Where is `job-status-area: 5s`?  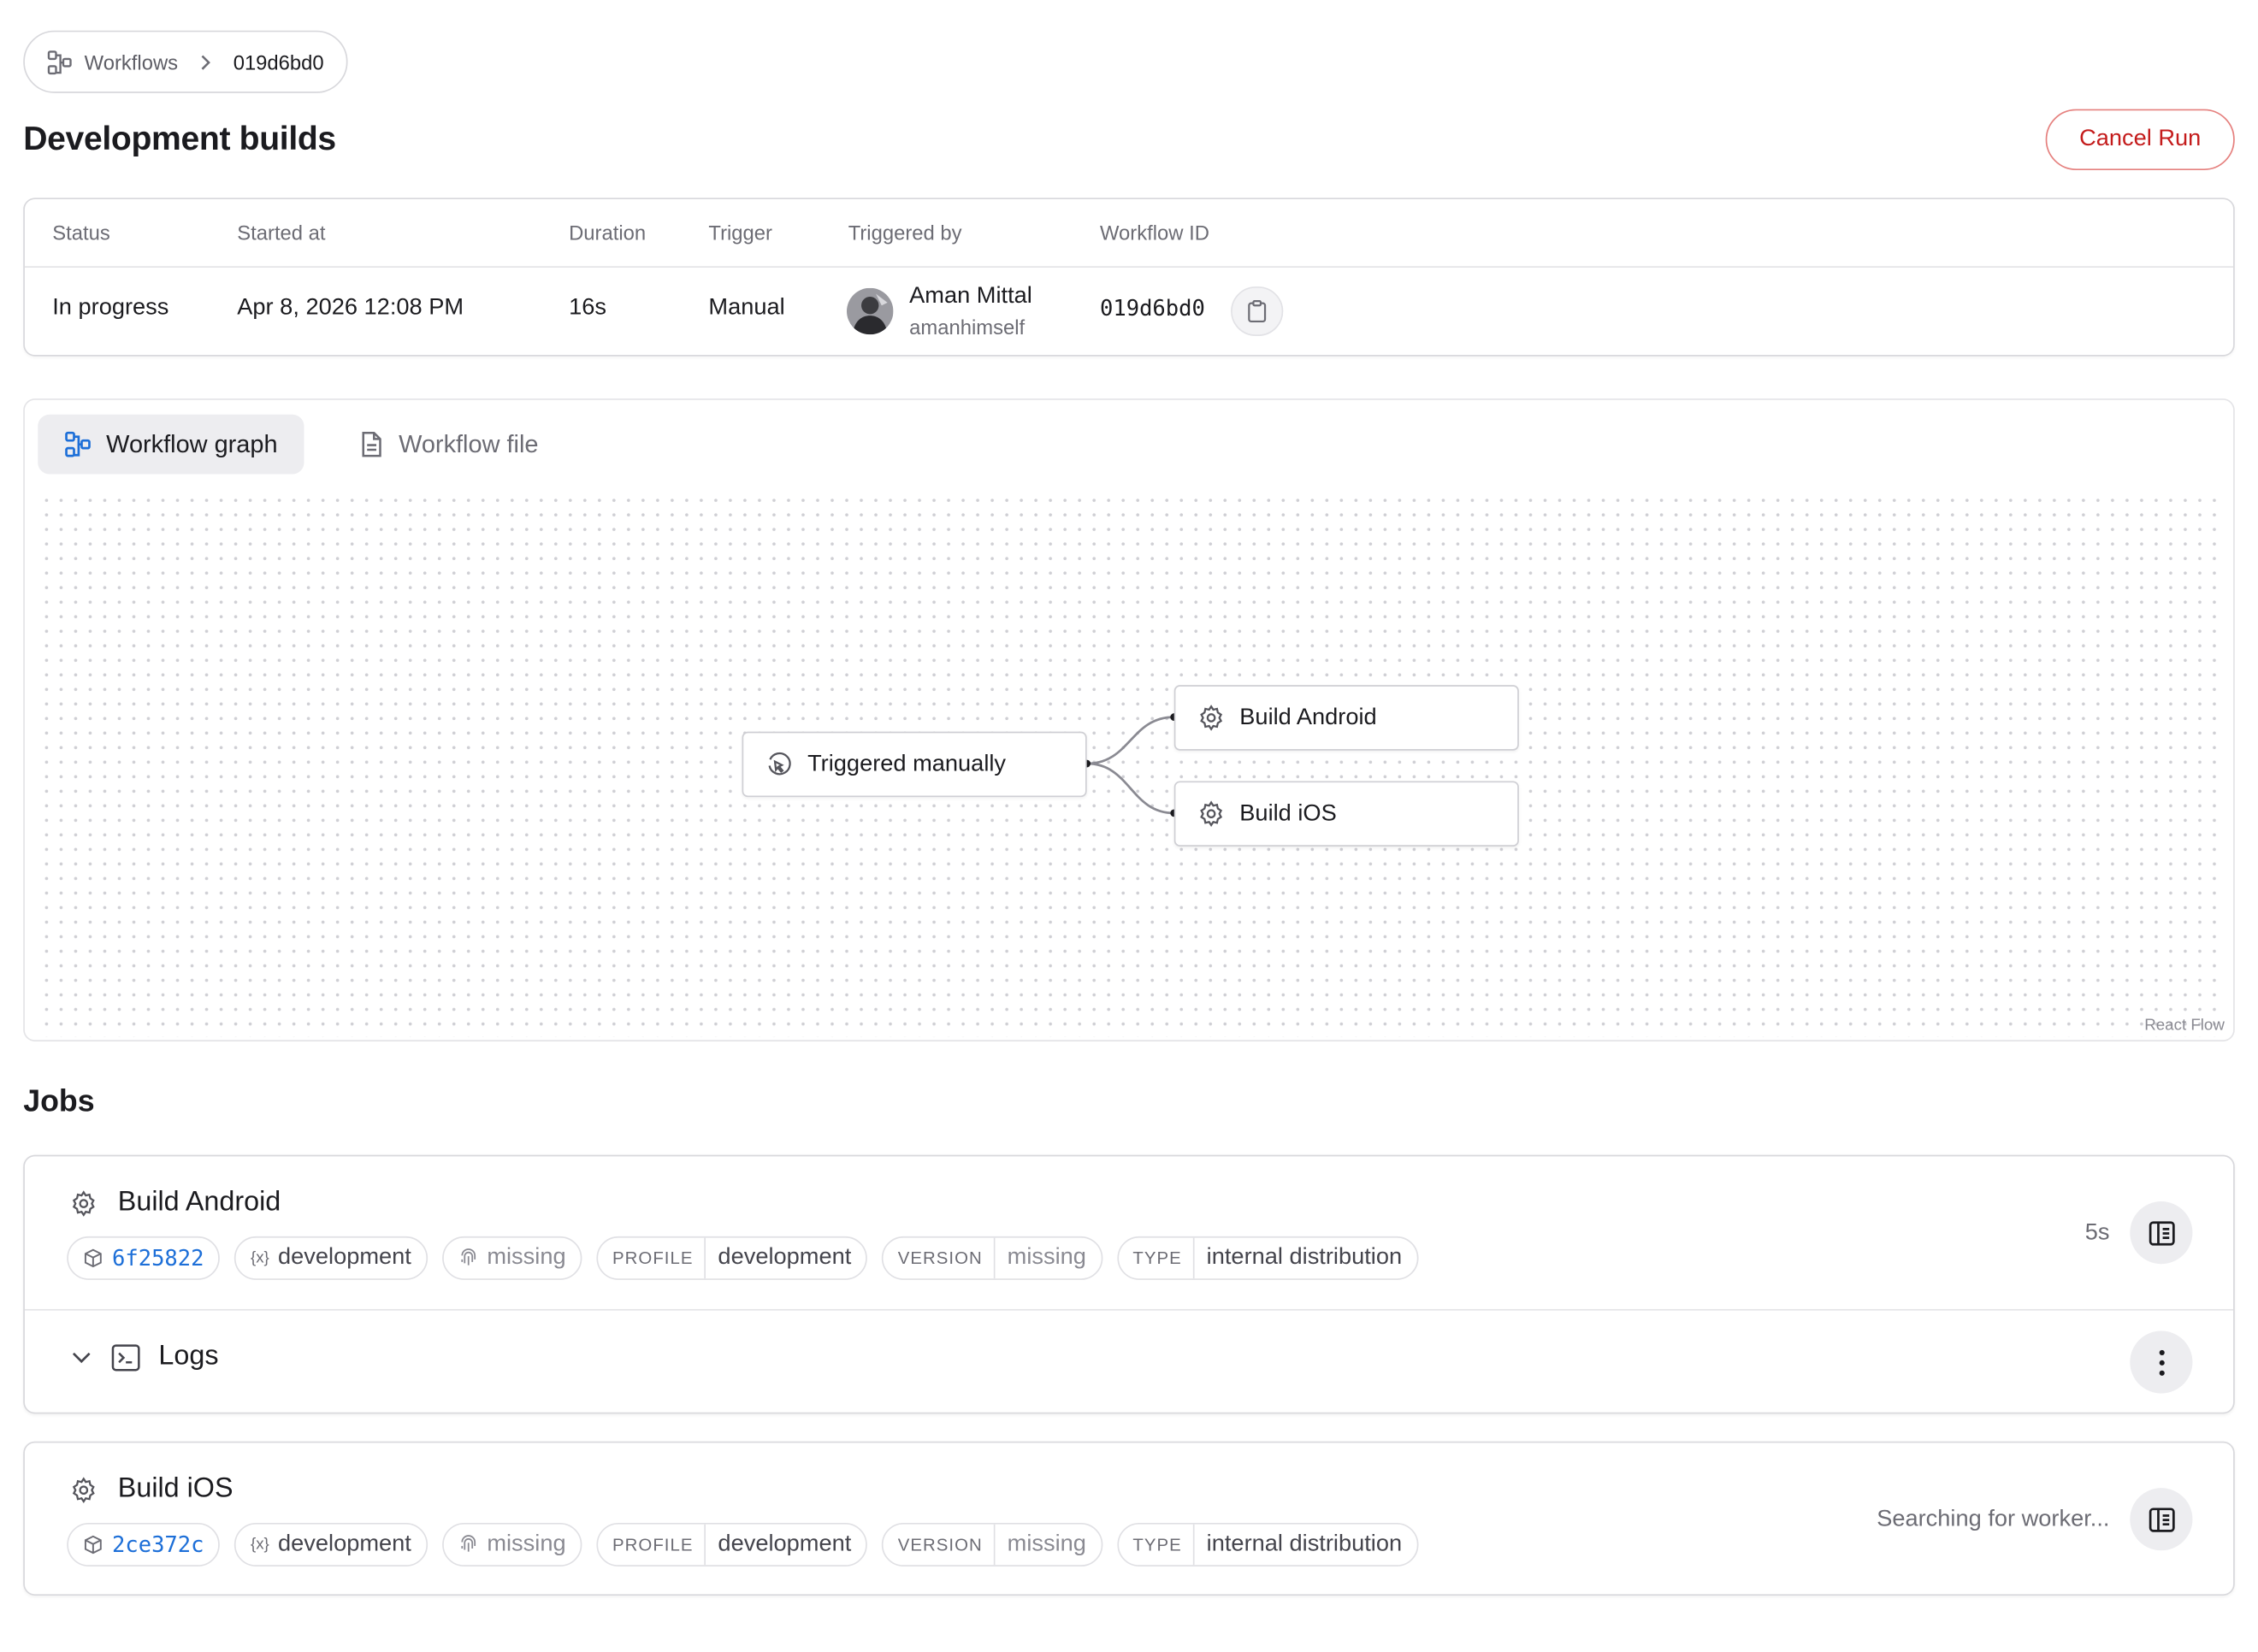
job-status-area: 5s is located at coordinates (2138, 1233).